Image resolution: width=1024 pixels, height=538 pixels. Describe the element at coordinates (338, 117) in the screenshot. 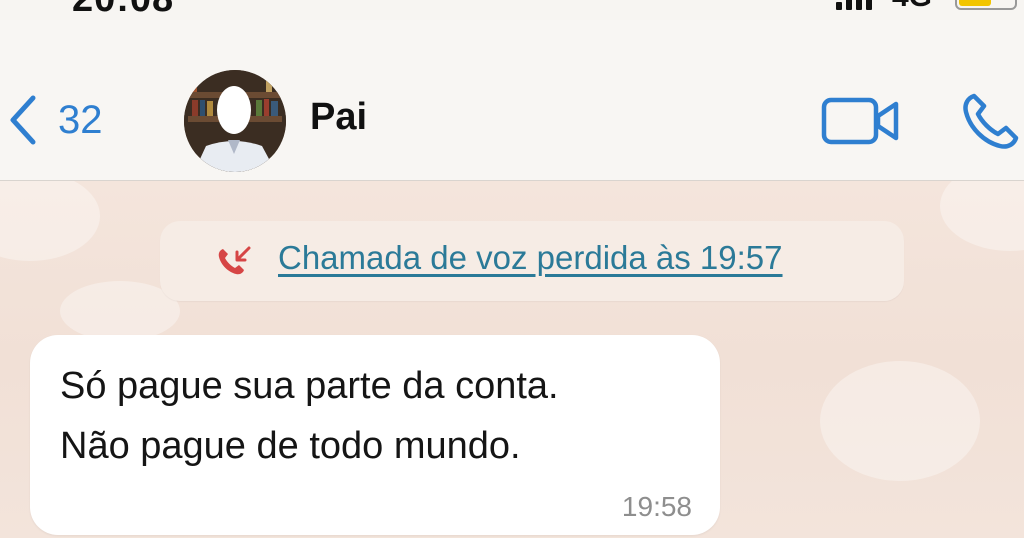

I see `contact-name: Pai` at that location.